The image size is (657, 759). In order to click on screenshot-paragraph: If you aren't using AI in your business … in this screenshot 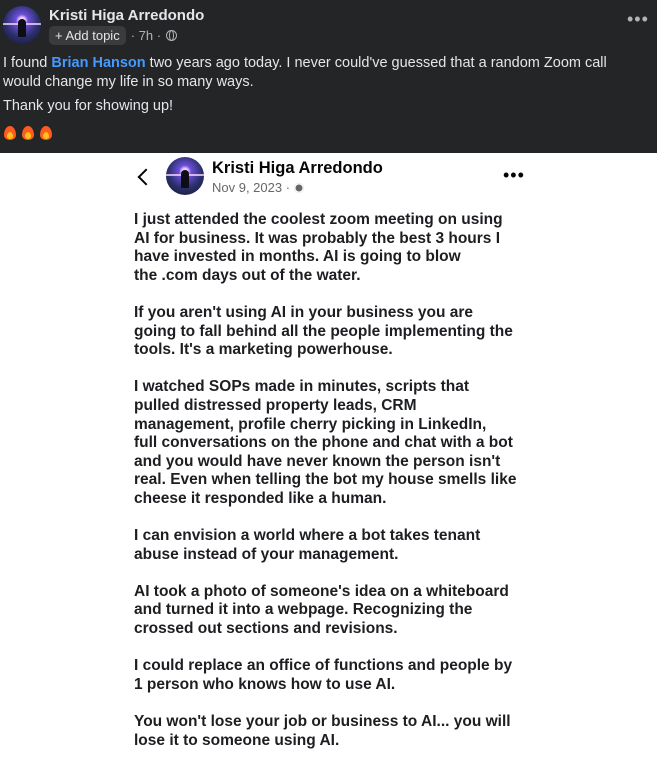, I will do `click(323, 331)`.